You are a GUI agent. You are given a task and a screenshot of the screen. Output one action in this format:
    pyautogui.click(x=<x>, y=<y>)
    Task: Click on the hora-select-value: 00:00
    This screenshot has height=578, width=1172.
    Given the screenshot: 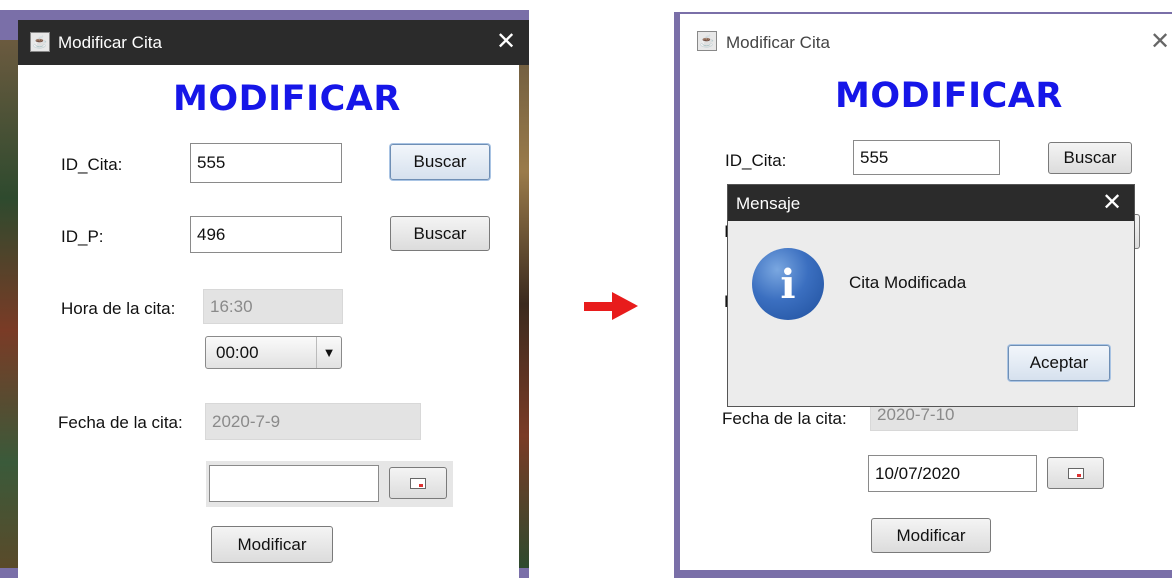 What is the action you would take?
    pyautogui.click(x=237, y=352)
    